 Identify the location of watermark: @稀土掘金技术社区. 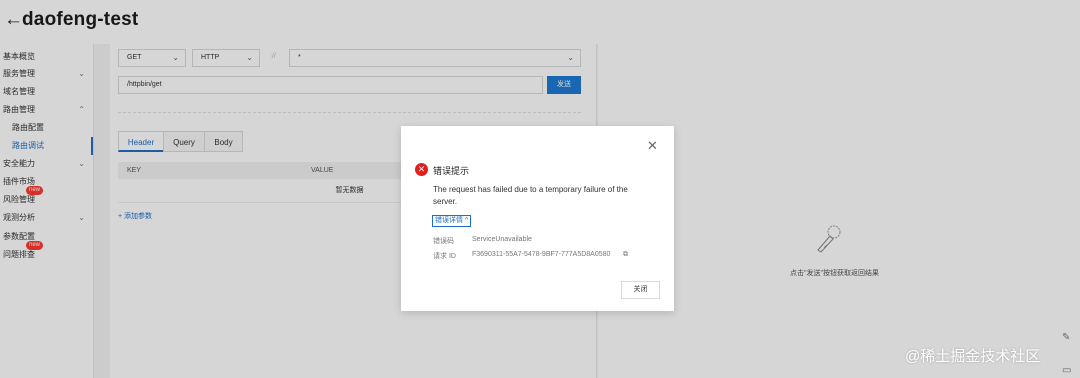
(973, 356).